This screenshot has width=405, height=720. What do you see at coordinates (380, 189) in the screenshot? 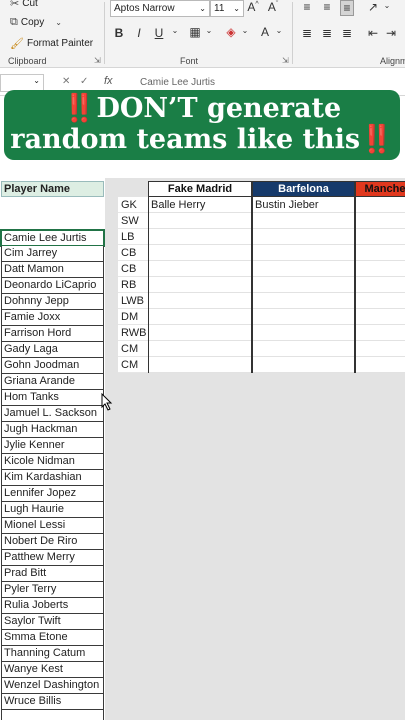
I see `team-header: Manche` at bounding box center [380, 189].